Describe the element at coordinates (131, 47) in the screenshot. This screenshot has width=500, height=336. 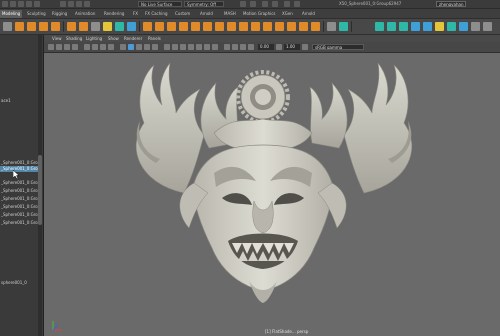
I see `smooth-shade-icon` at that location.